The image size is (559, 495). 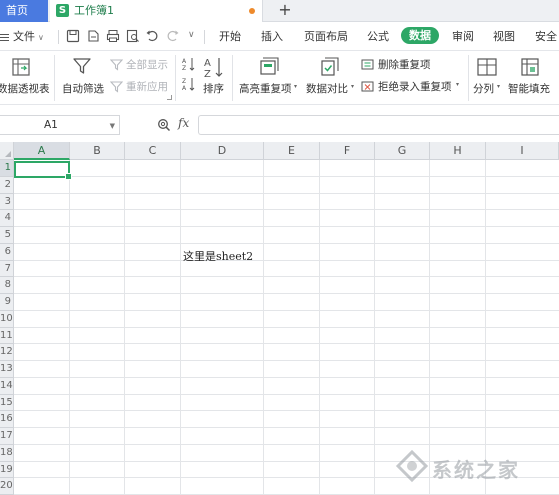 I want to click on menu-data: 数据, so click(x=420, y=35).